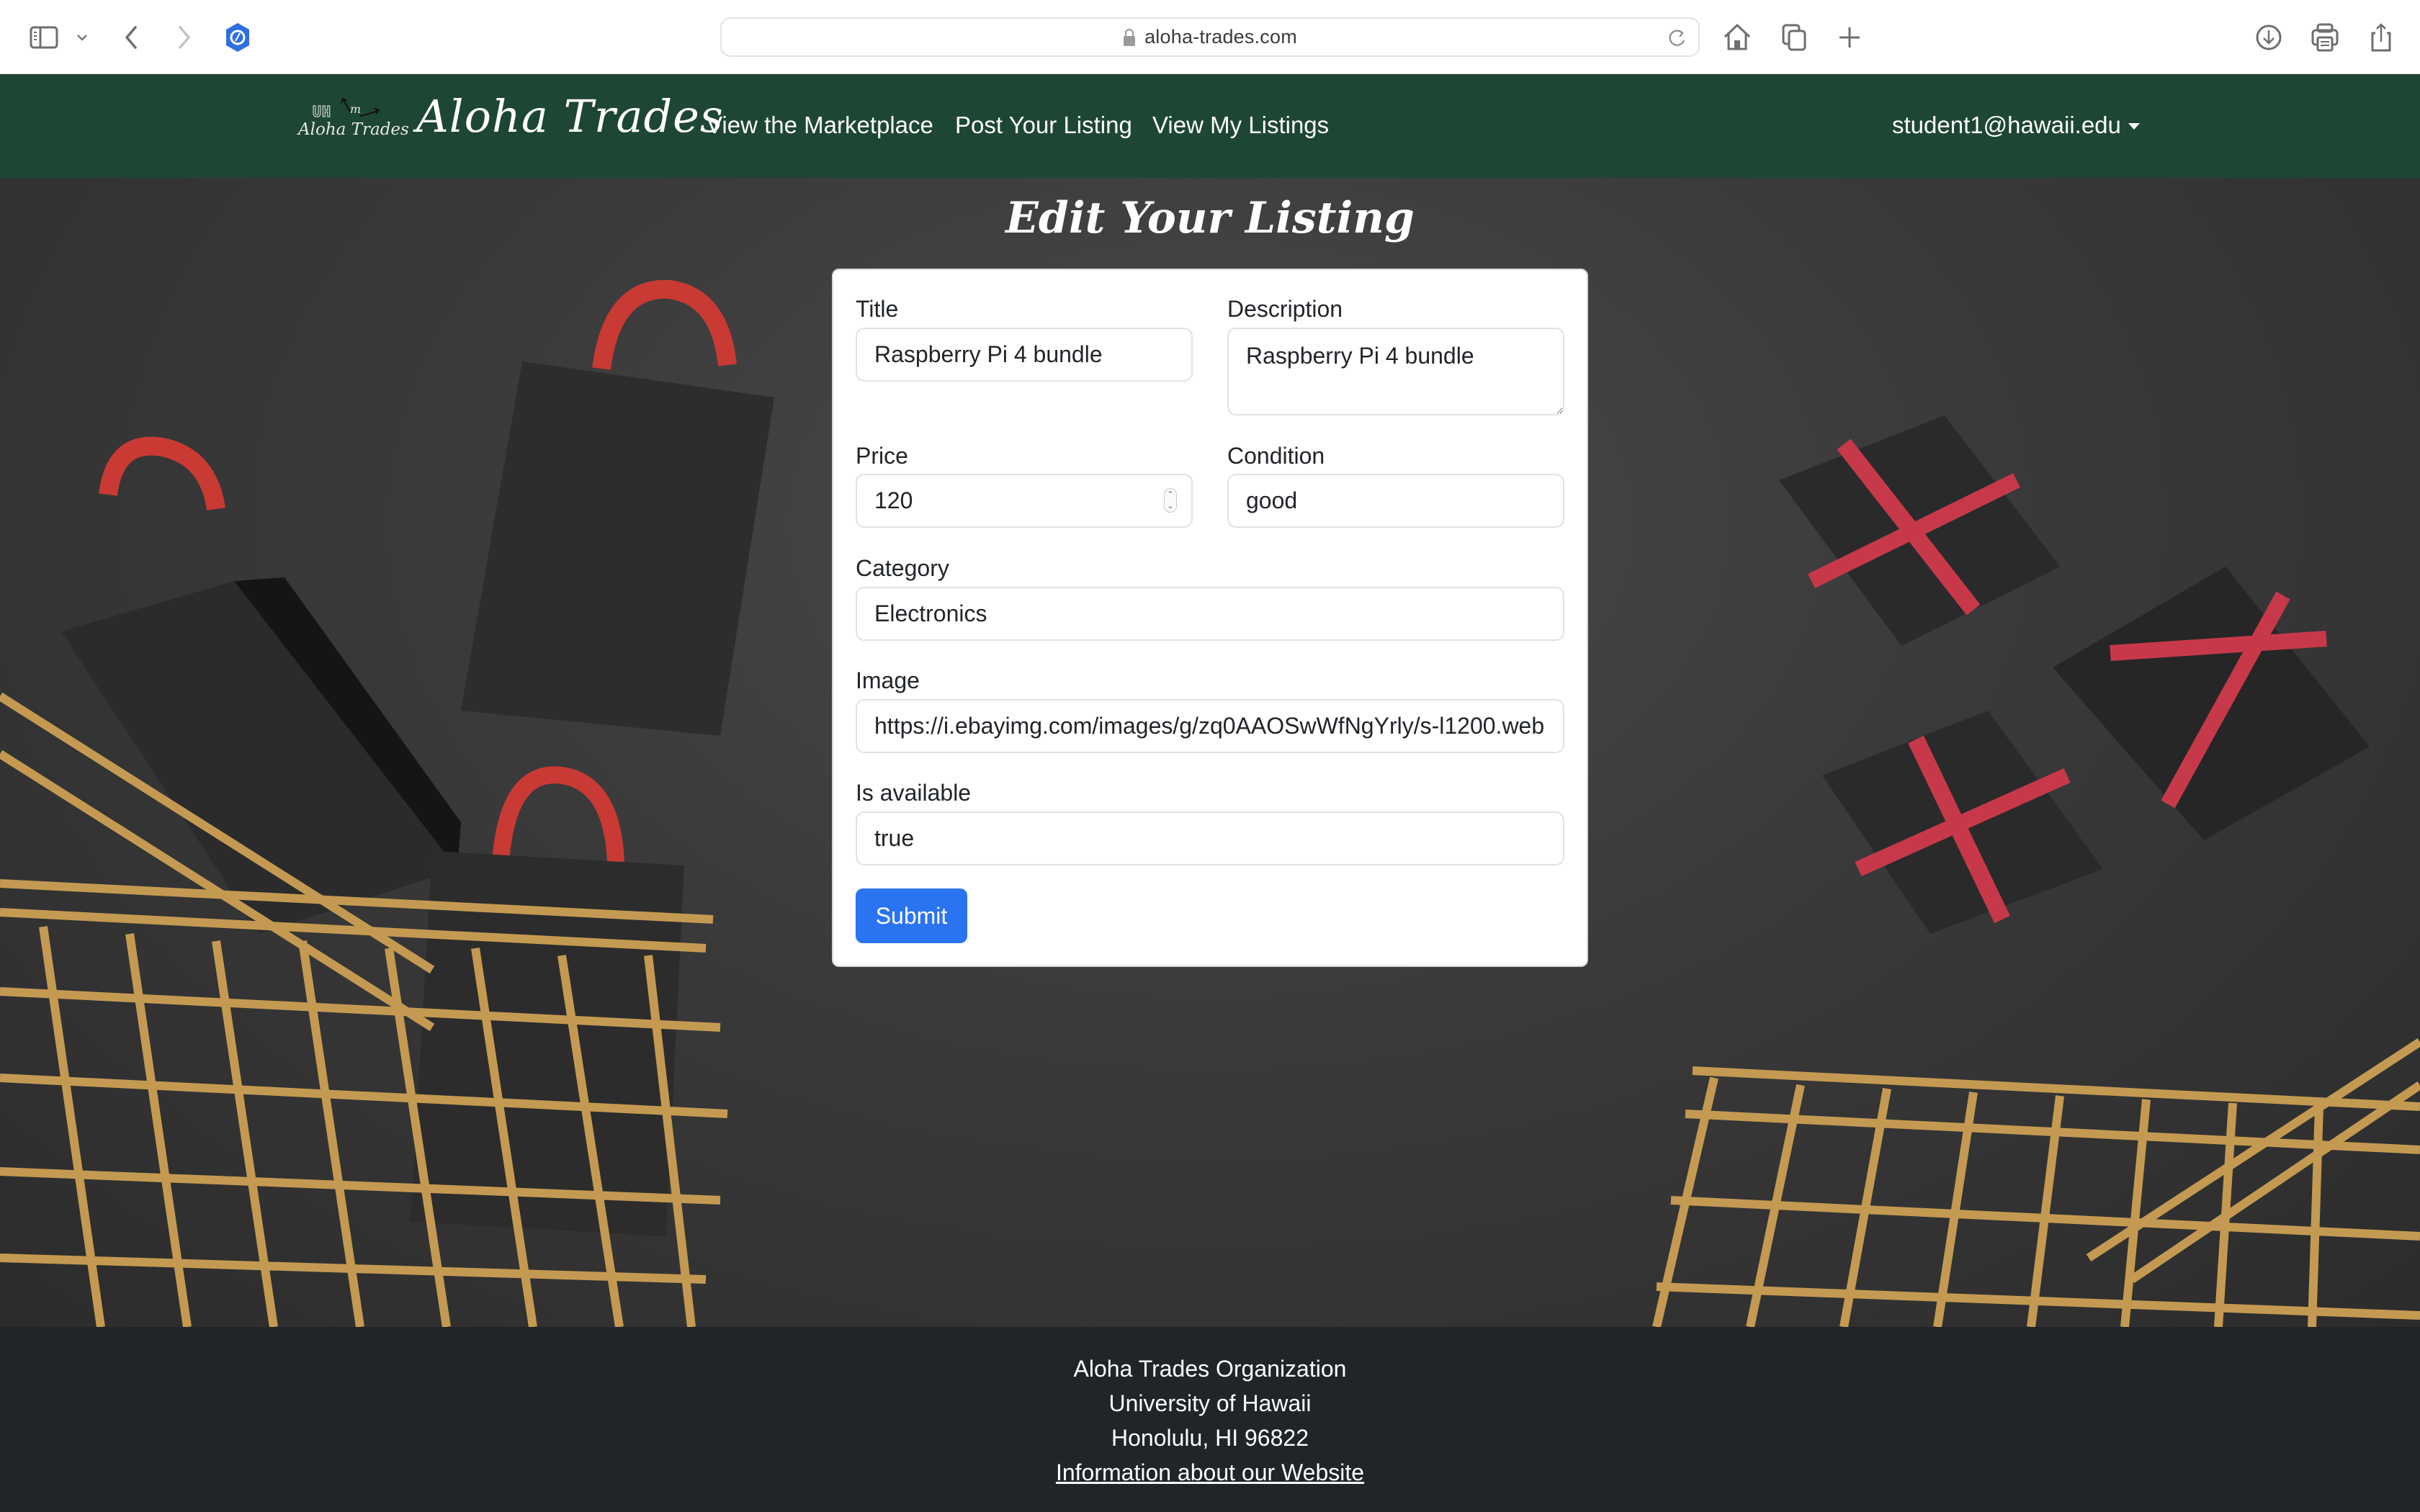  I want to click on logo-arrow-icon: m, so click(360, 107).